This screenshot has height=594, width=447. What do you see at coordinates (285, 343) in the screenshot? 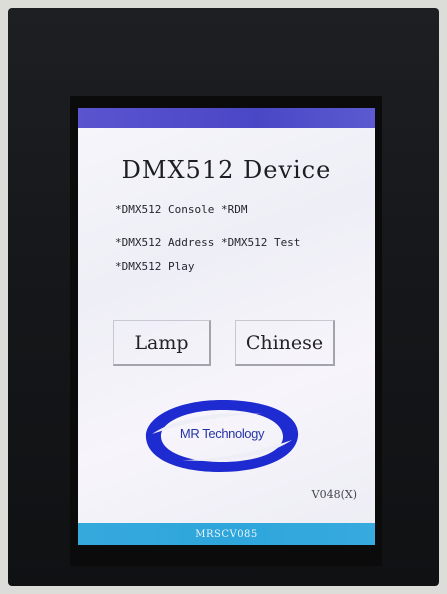
I see `chinese-button: Chinese` at bounding box center [285, 343].